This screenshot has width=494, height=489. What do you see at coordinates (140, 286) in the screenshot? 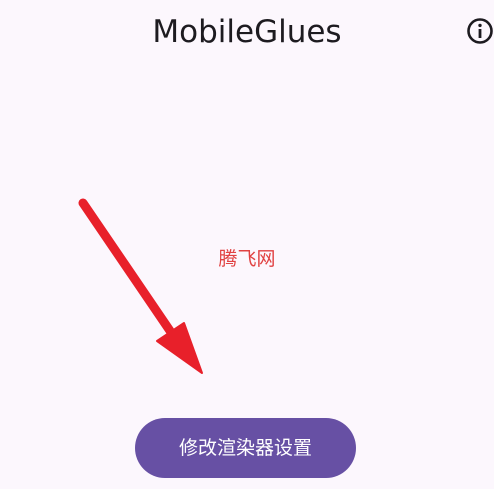
I see `red-arrow-icon` at bounding box center [140, 286].